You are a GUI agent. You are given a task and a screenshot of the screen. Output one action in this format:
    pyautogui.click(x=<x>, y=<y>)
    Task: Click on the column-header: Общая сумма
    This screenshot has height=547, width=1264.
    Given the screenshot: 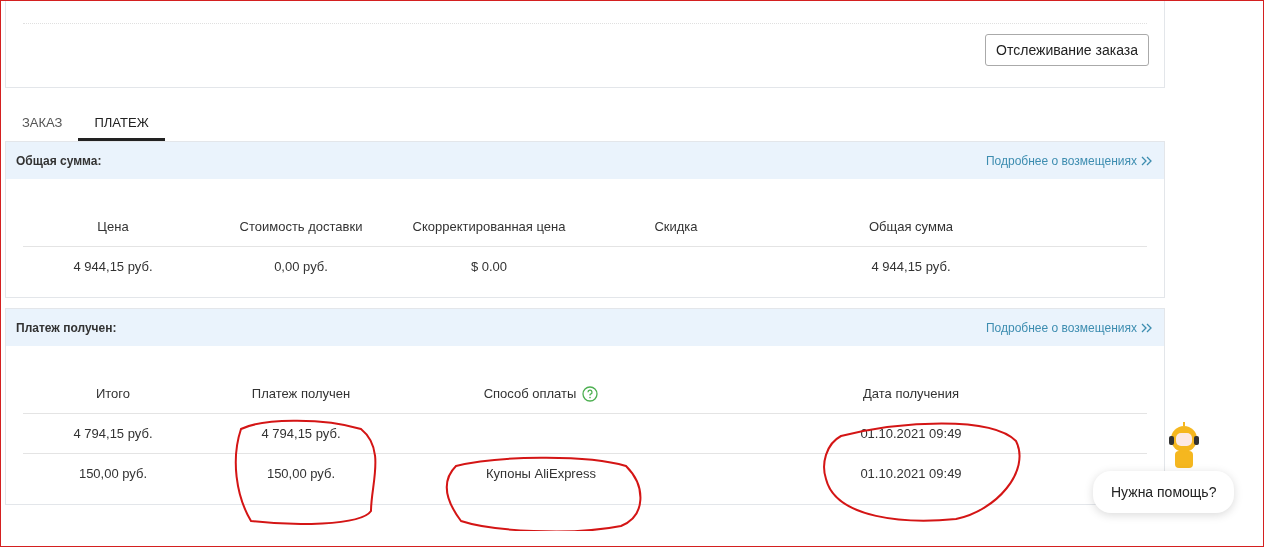 What is the action you would take?
    pyautogui.click(x=911, y=226)
    